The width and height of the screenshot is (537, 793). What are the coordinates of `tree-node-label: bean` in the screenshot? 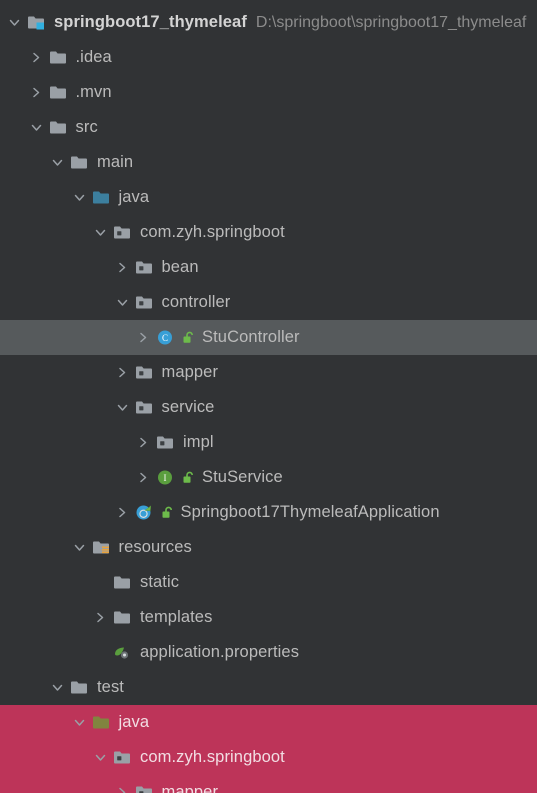 It's located at (180, 267).